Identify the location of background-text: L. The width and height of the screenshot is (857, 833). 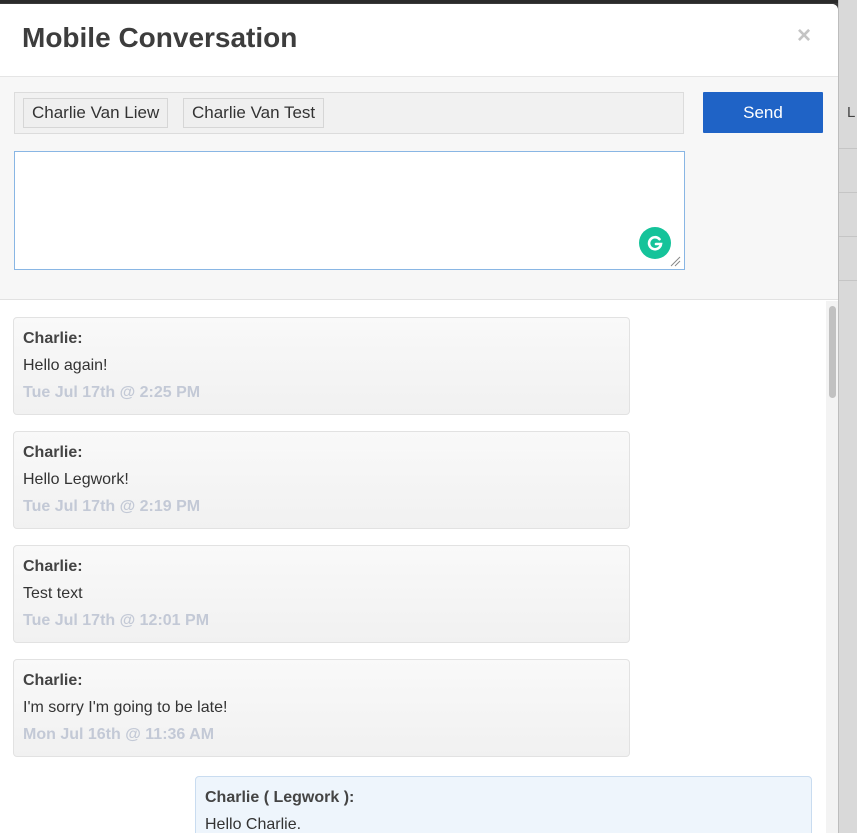
(851, 112).